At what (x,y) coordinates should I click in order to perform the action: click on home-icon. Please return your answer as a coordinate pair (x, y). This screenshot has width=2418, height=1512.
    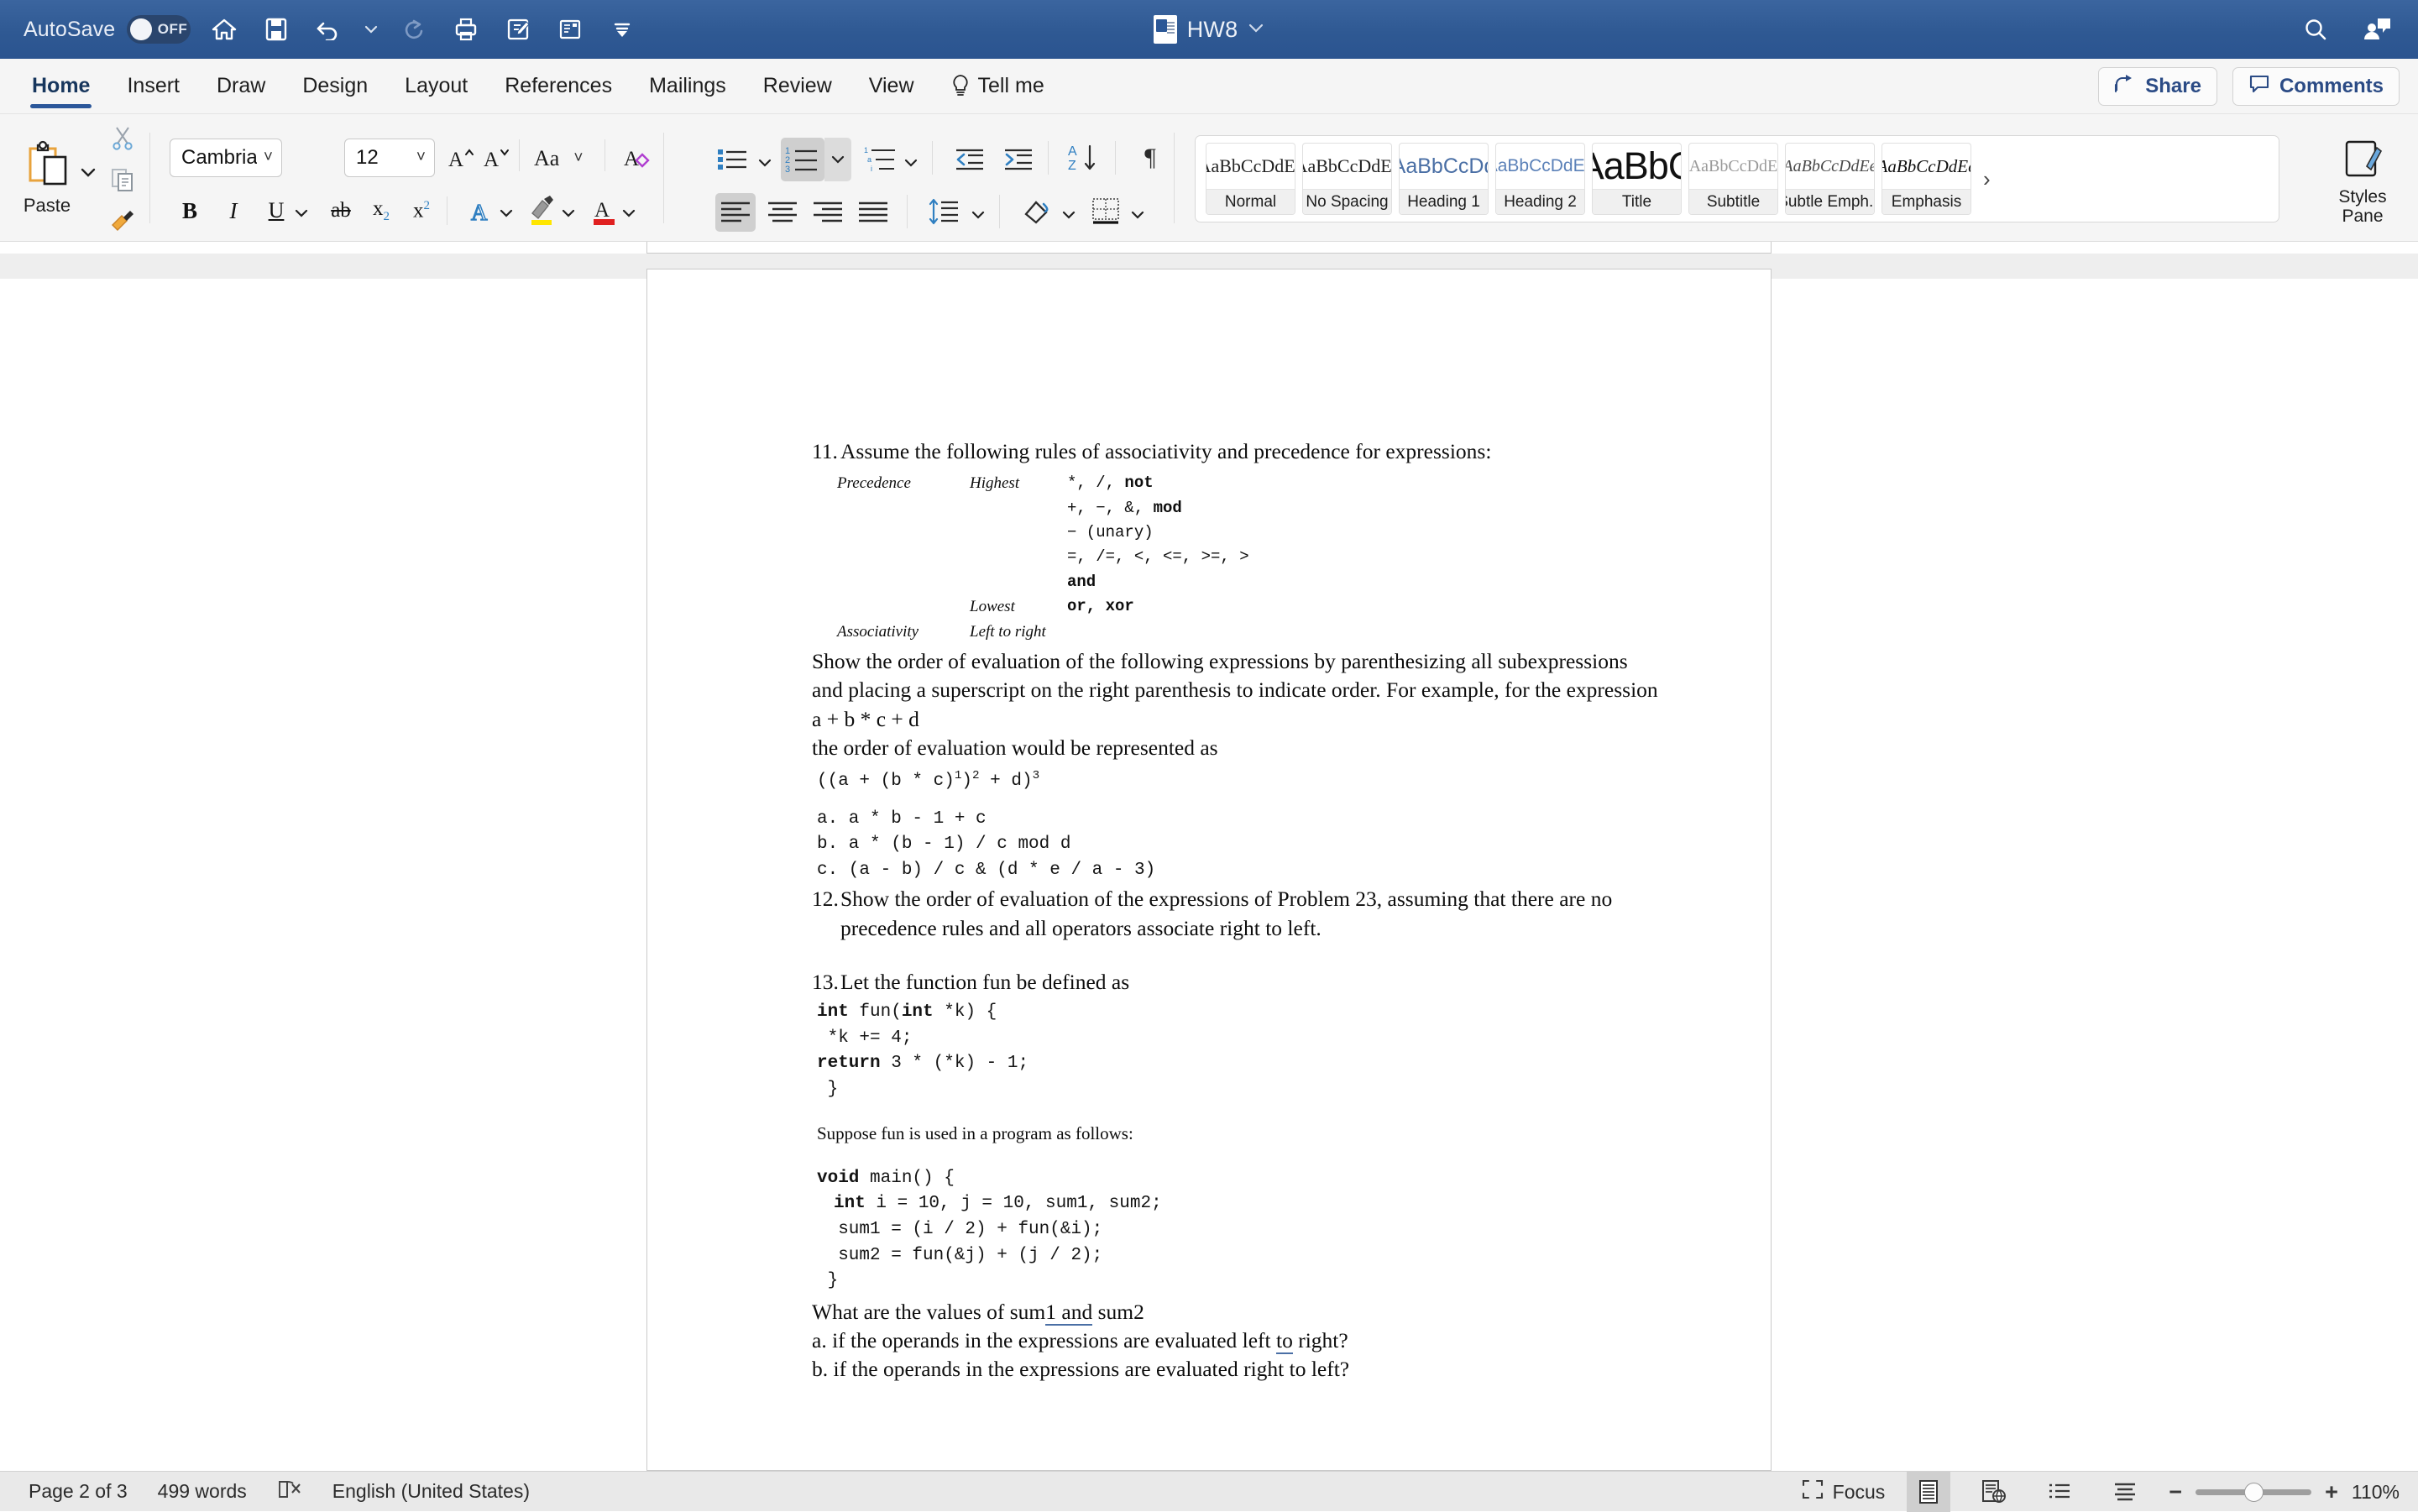
    Looking at the image, I should click on (224, 29).